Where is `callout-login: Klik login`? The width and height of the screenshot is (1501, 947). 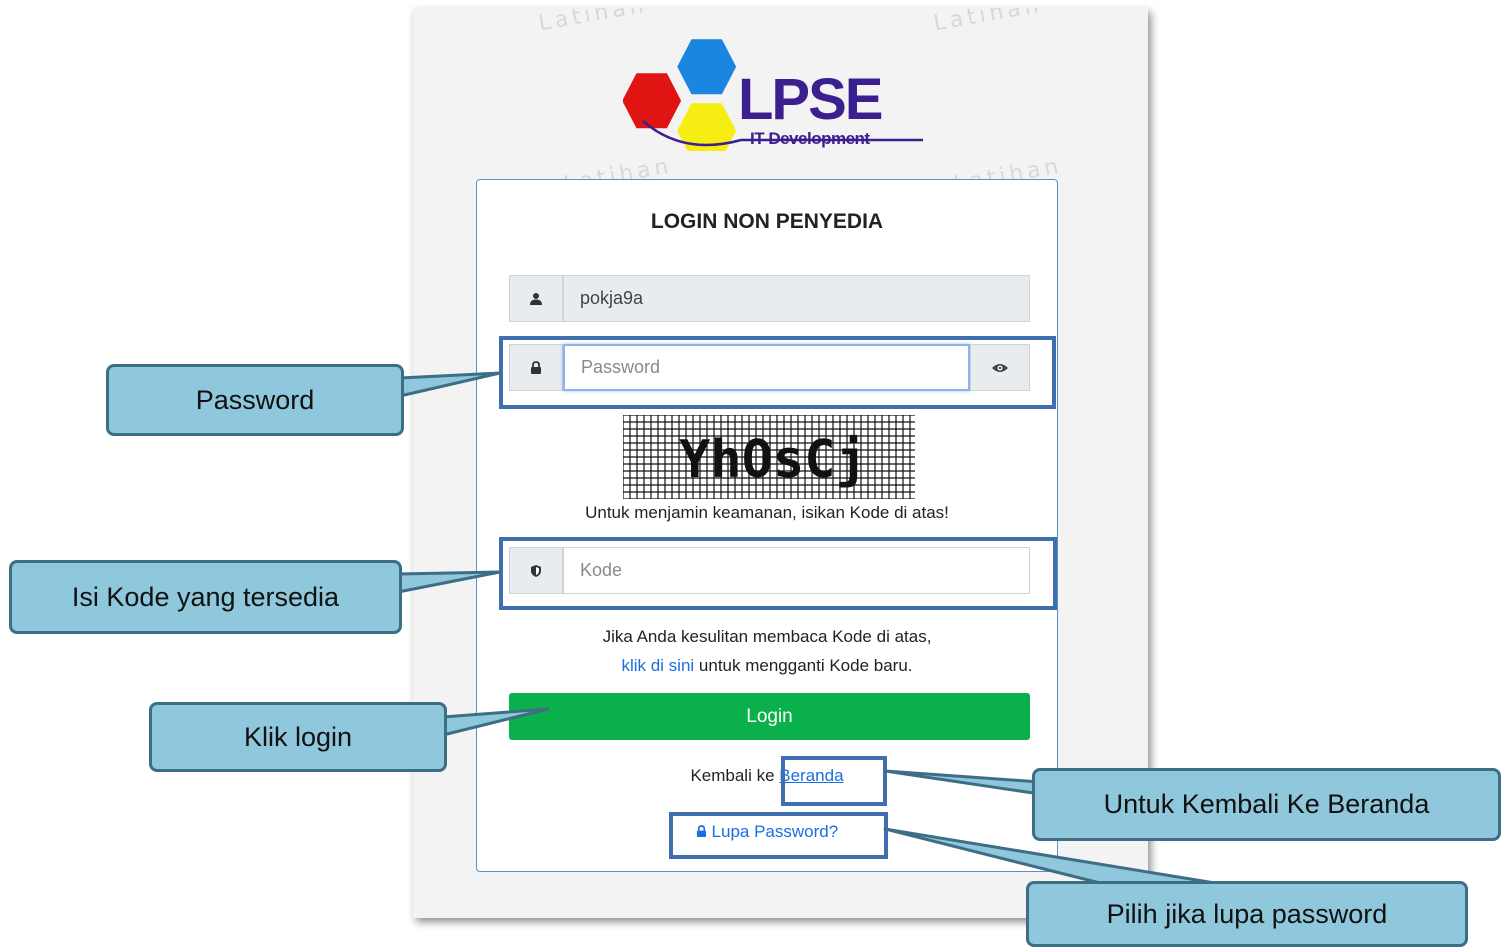 callout-login: Klik login is located at coordinates (298, 737).